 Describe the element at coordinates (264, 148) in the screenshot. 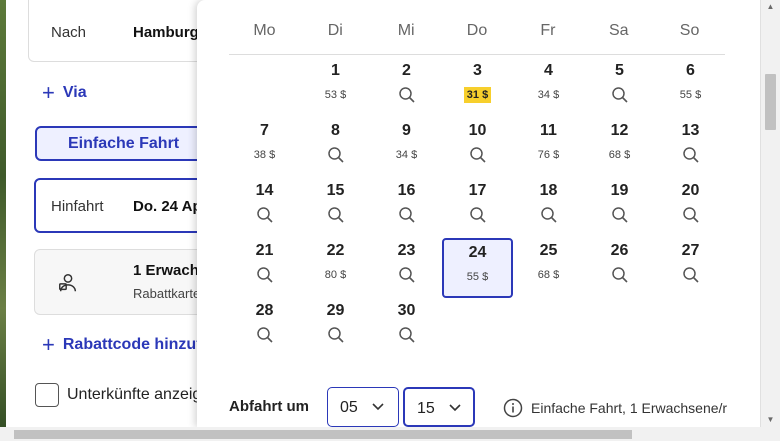

I see `calendar-day: 7 38 $` at that location.